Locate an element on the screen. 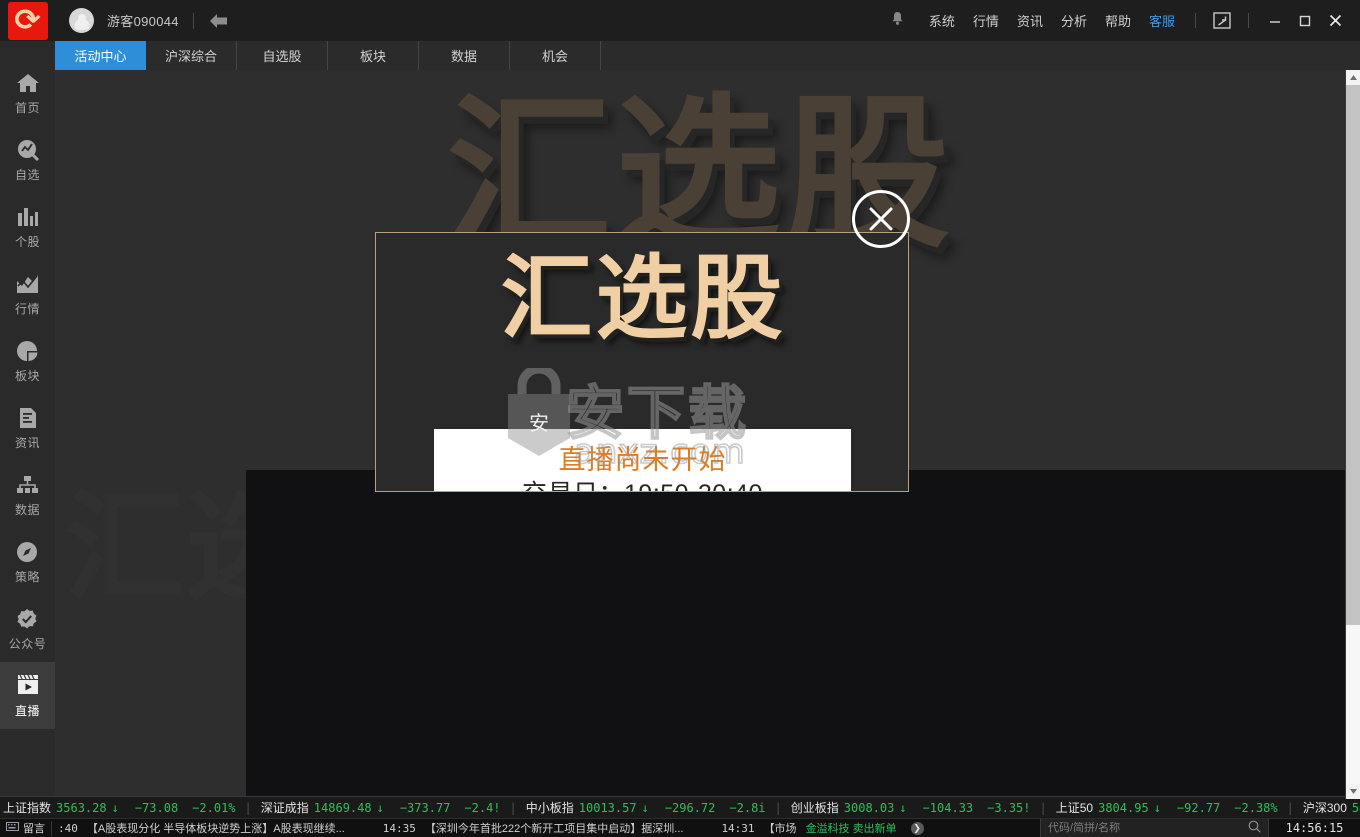  menu-item-support: 客服 is located at coordinates (1162, 20).